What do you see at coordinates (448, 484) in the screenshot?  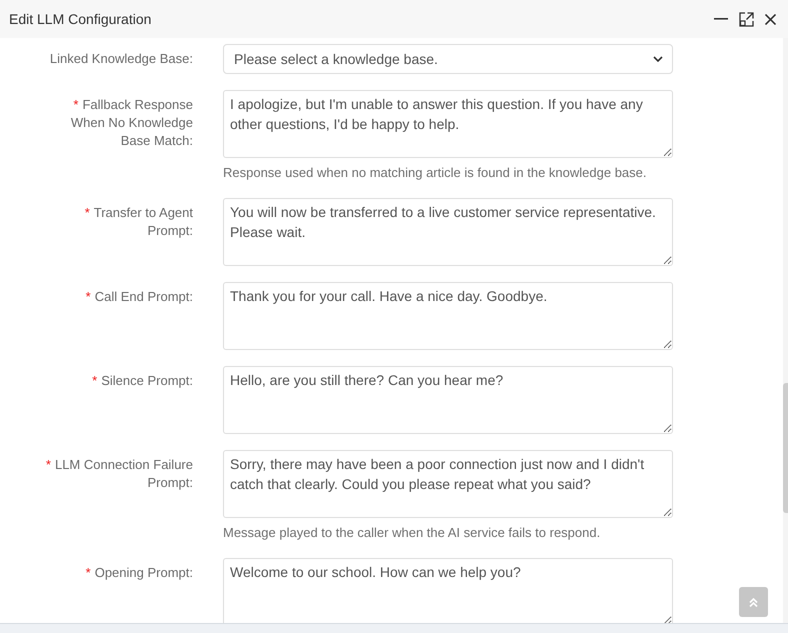 I see `text-field: Sorry, there may have been a poor connection just now and I didn't catch that clearly. Could you please repeat what you said?` at bounding box center [448, 484].